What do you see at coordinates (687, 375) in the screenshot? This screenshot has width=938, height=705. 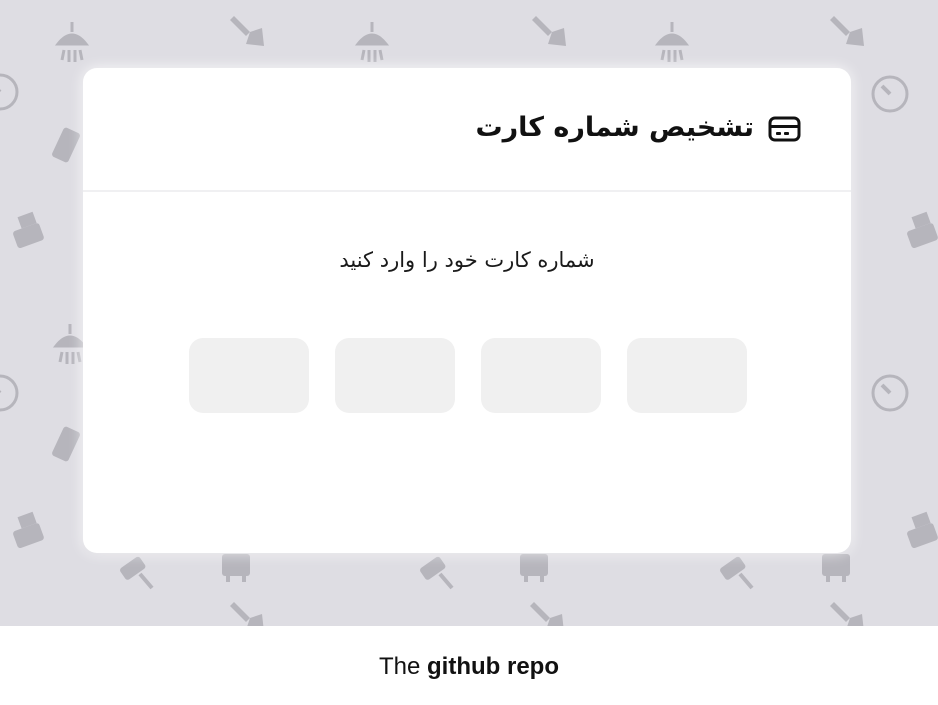 I see `card-number-group-4-input` at bounding box center [687, 375].